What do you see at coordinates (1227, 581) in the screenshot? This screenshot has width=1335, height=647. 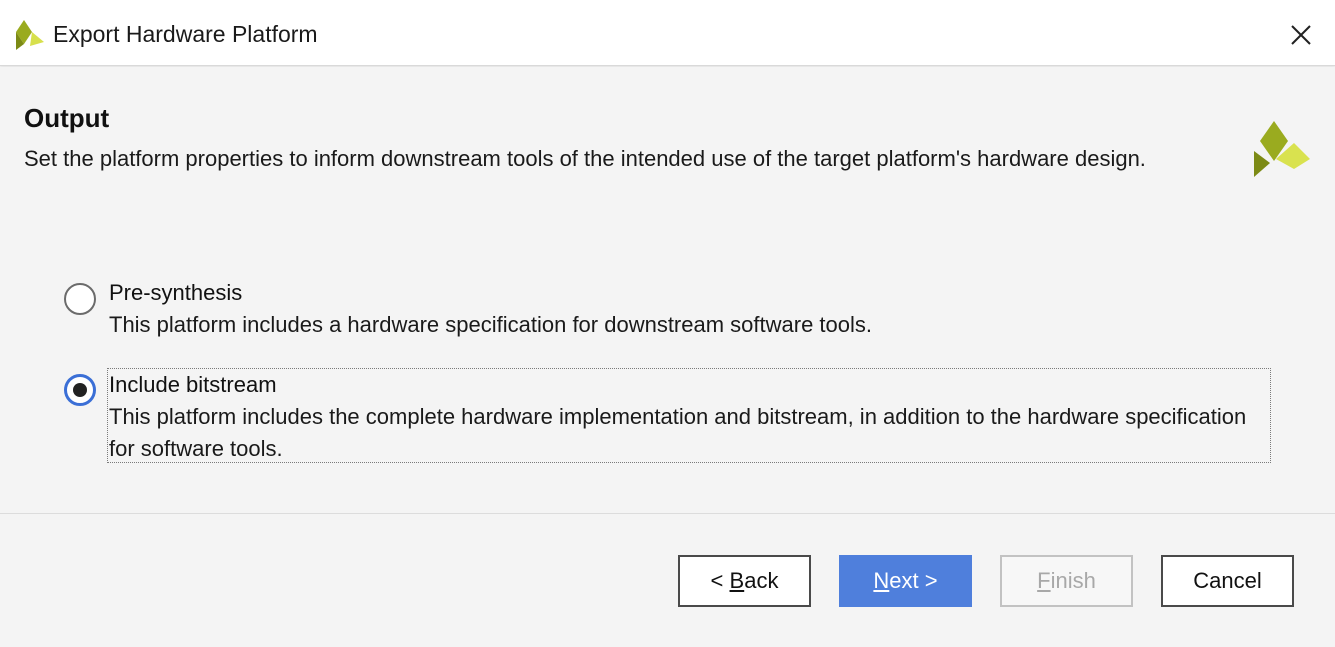 I see `cancel-button: Cancel` at bounding box center [1227, 581].